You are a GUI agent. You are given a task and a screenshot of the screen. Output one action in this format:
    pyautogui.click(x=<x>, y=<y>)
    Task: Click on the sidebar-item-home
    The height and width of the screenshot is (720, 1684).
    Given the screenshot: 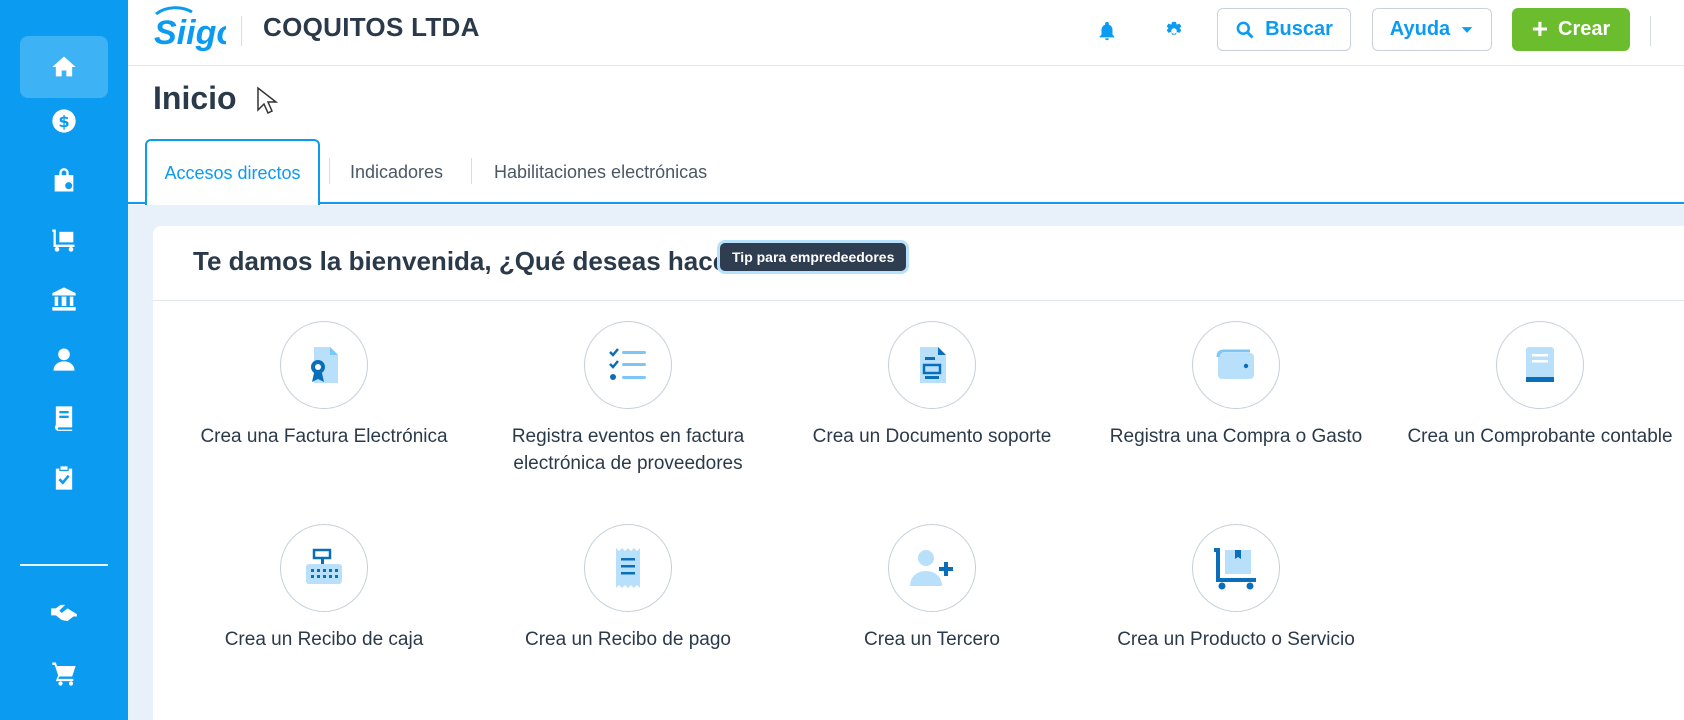 What is the action you would take?
    pyautogui.click(x=64, y=67)
    